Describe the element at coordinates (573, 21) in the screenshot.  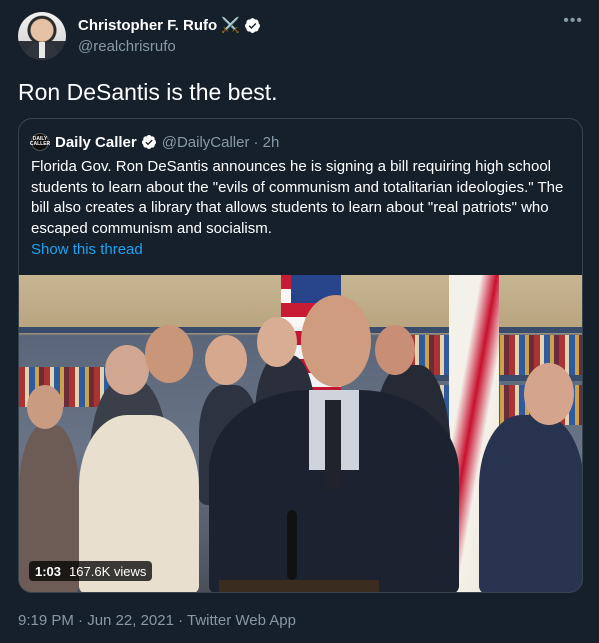
I see `more-icon: •••` at that location.